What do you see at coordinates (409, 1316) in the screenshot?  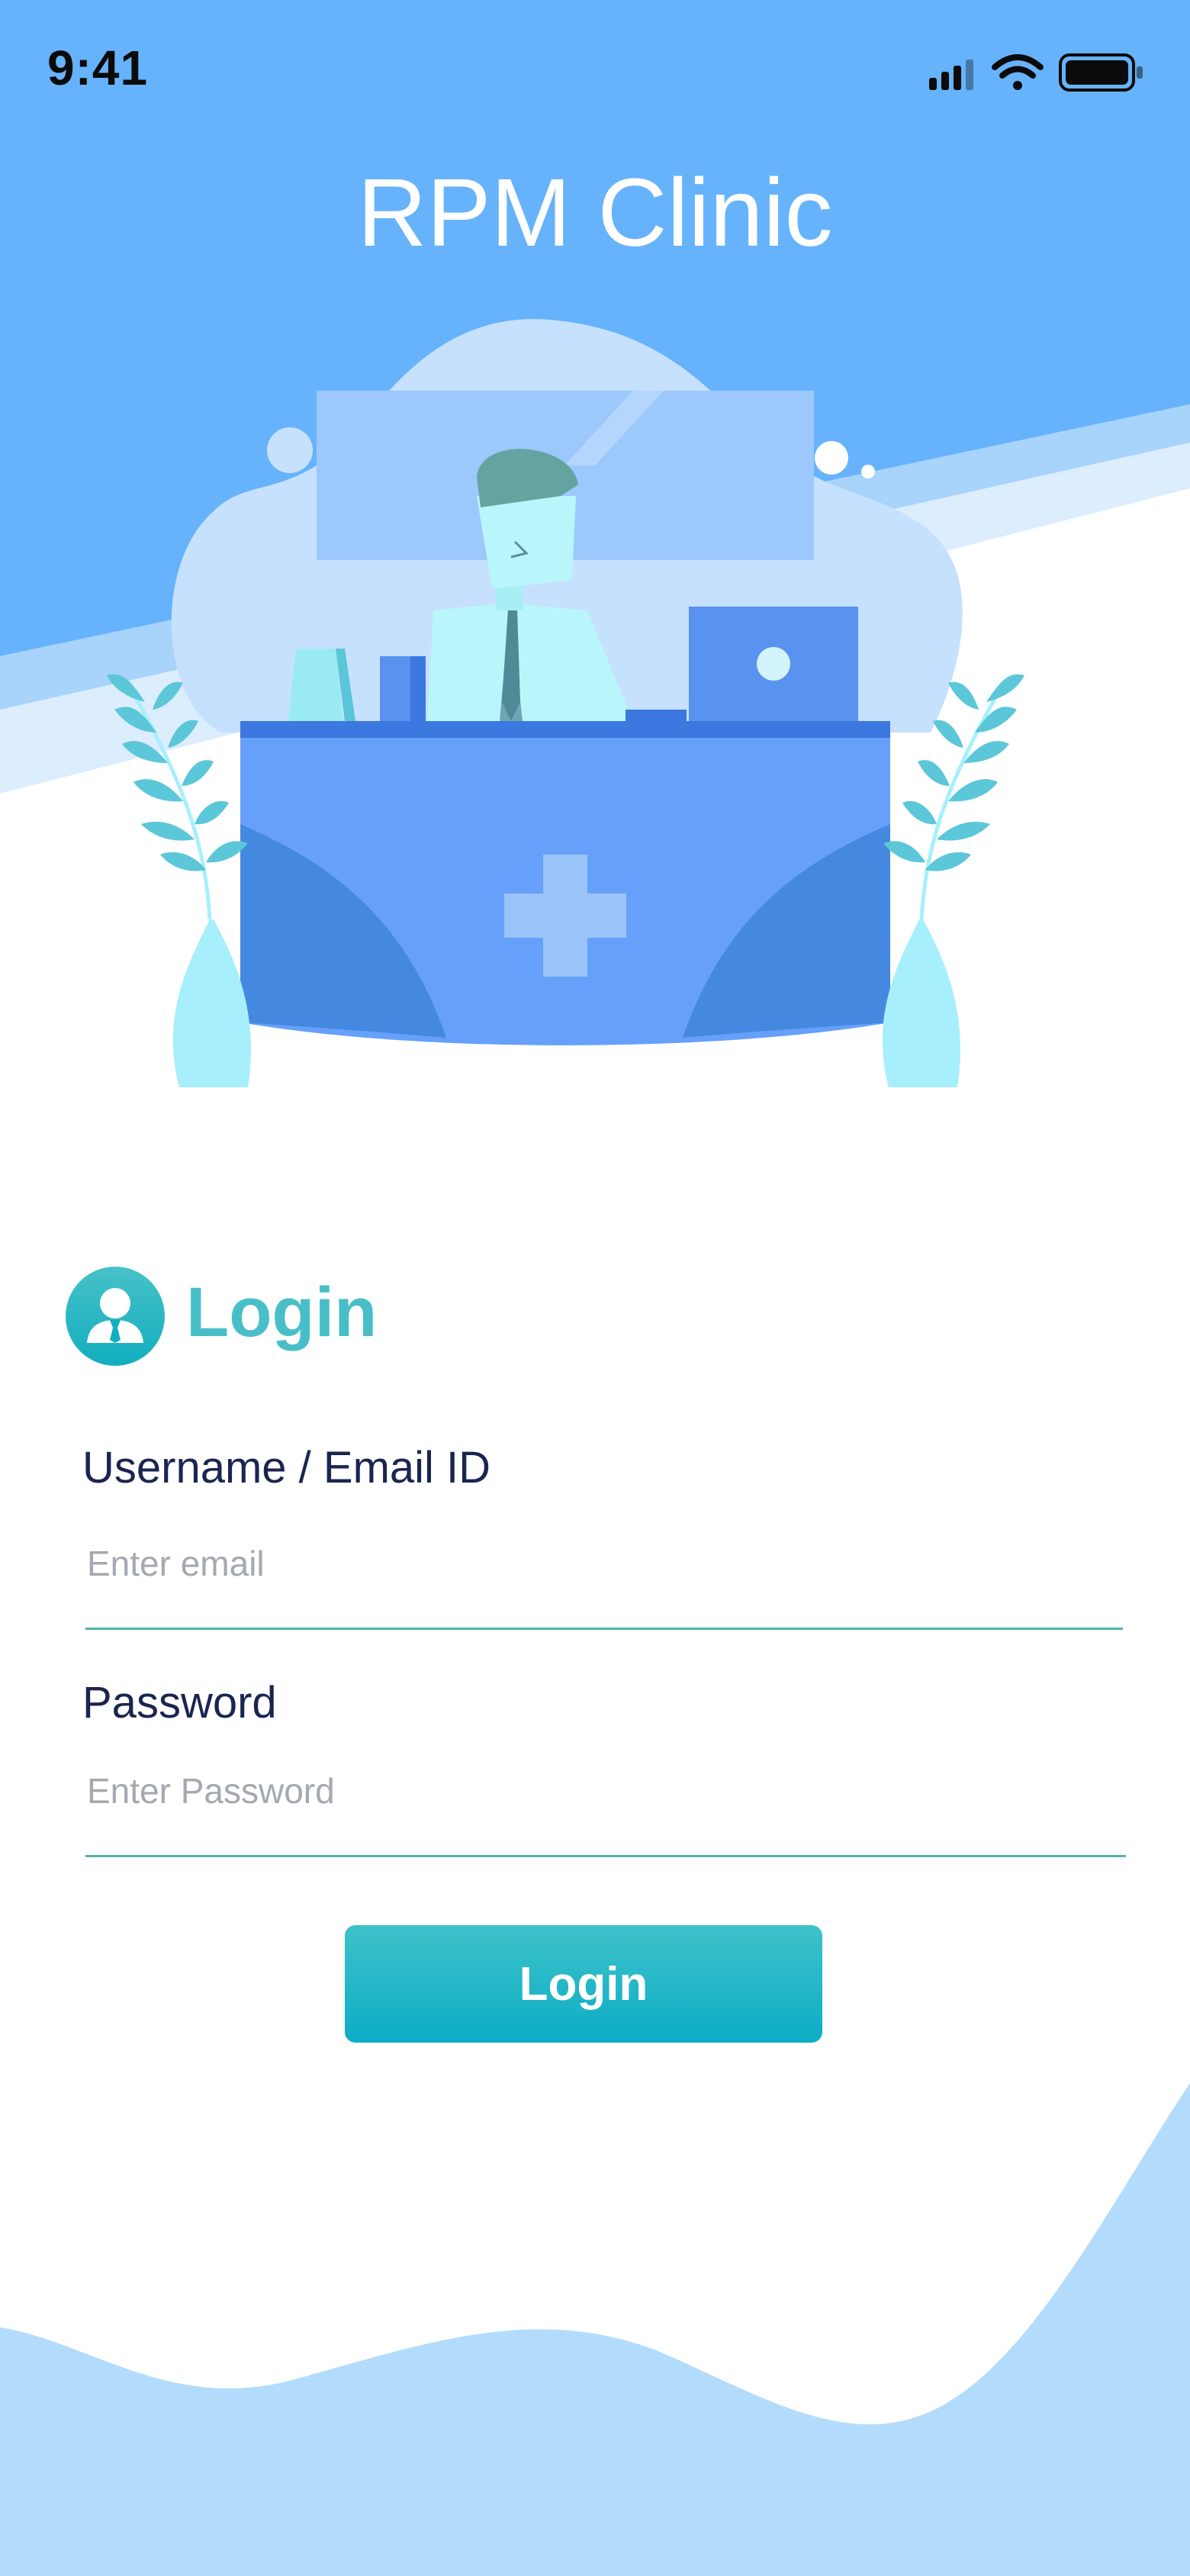 I see `login-header: Login` at bounding box center [409, 1316].